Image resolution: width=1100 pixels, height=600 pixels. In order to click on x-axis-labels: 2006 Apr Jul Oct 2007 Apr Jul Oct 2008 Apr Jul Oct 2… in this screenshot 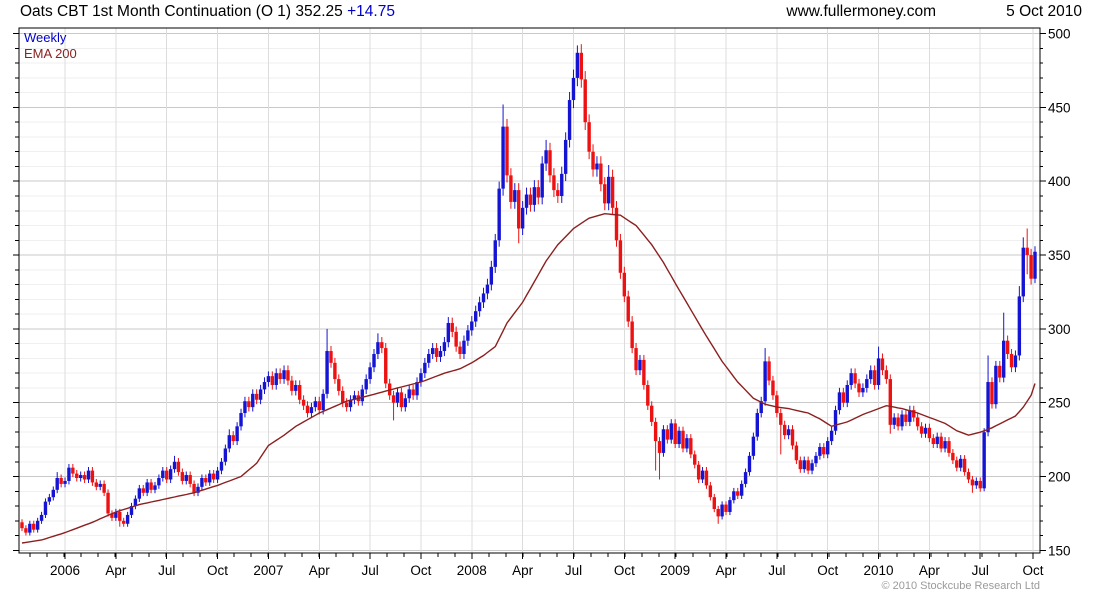, I will do `click(547, 570)`.